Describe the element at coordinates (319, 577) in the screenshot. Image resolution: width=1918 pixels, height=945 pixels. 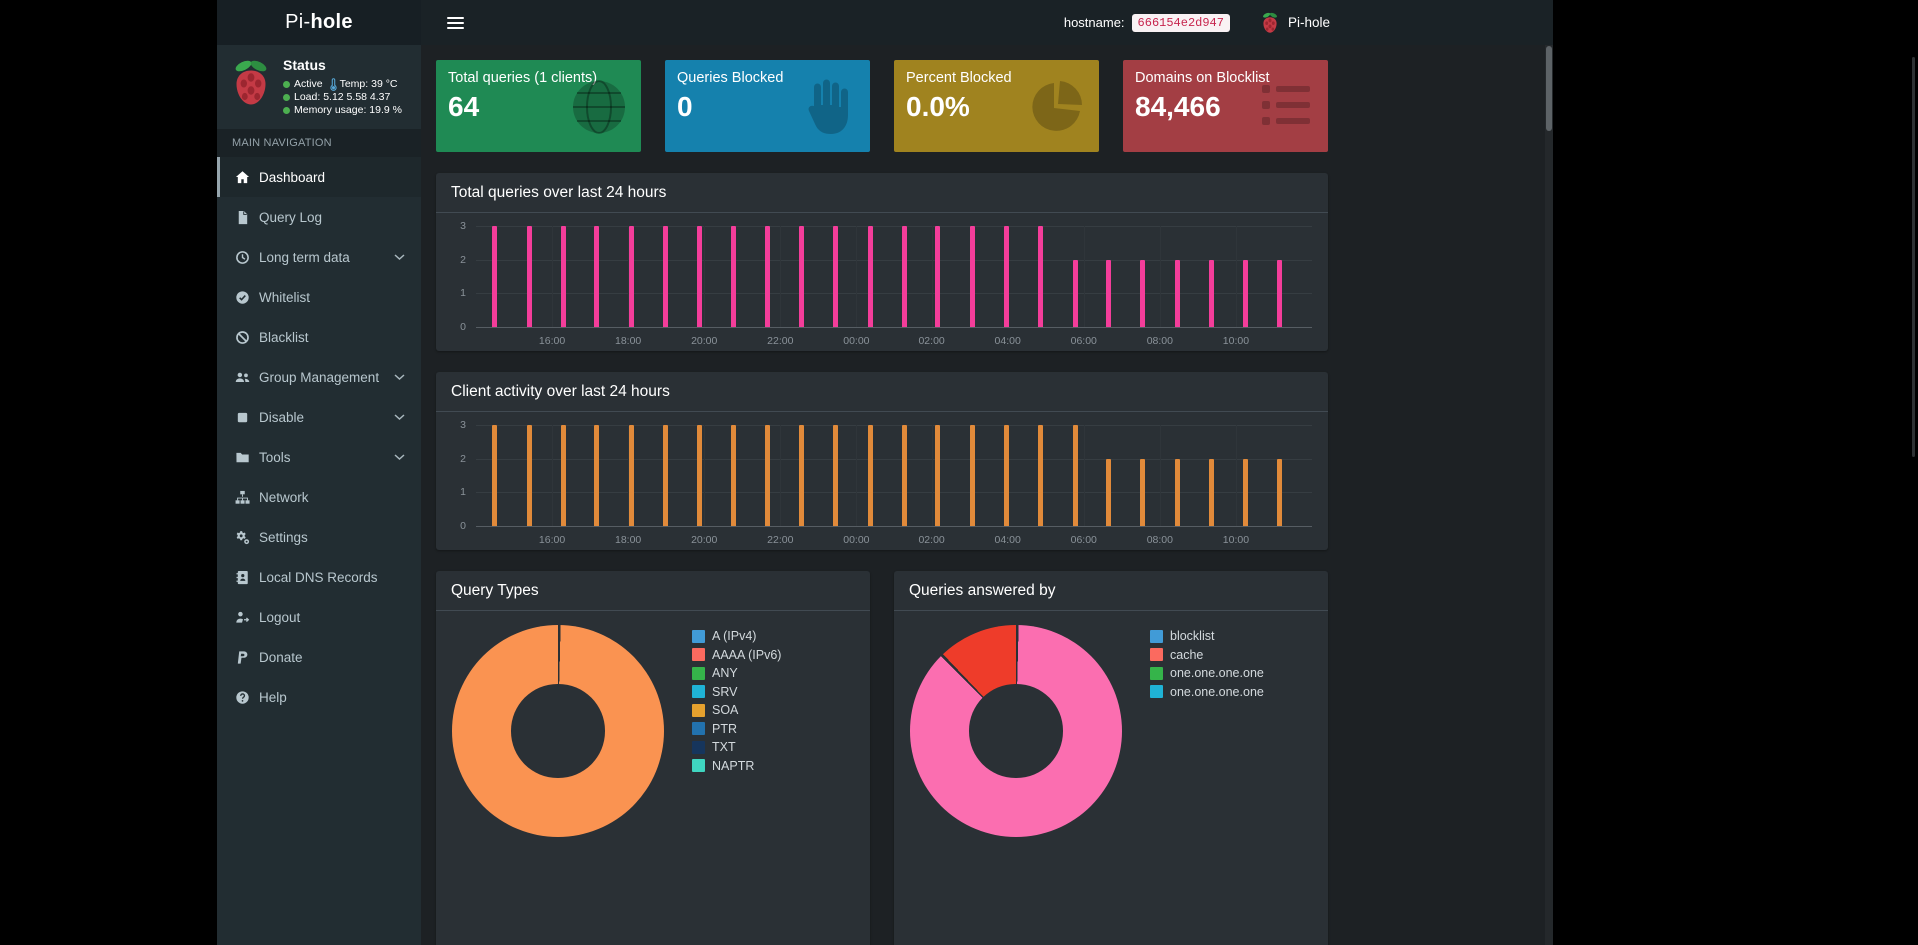
I see `sidebar-item-local-dns-records: Local DNS Records` at that location.